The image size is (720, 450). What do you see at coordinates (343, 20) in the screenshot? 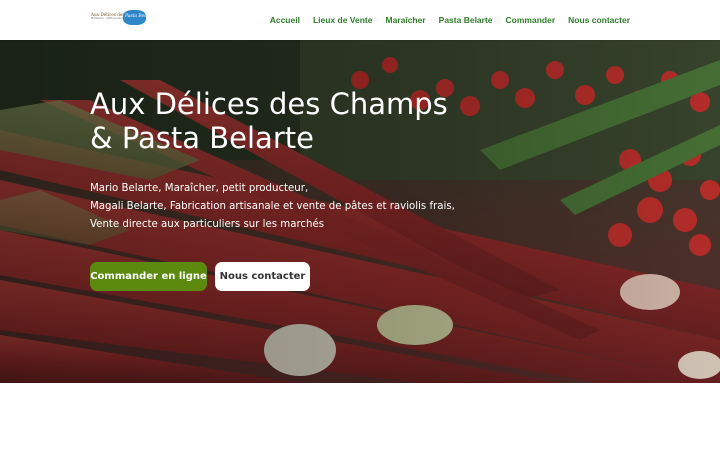
I see `nav-lieux-de-vente: Lieux de Vente` at bounding box center [343, 20].